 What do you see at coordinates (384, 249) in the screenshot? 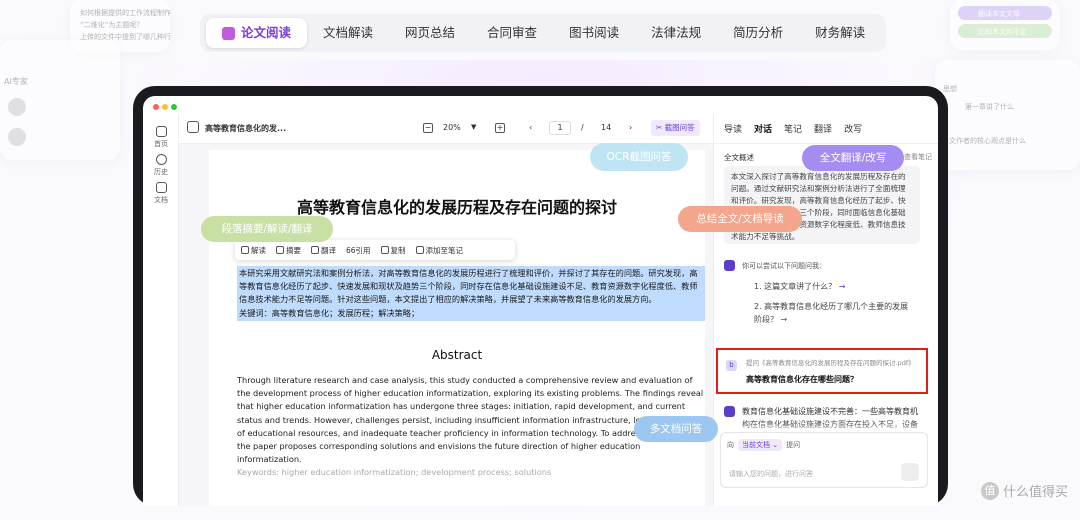
I see `copy-icon` at bounding box center [384, 249].